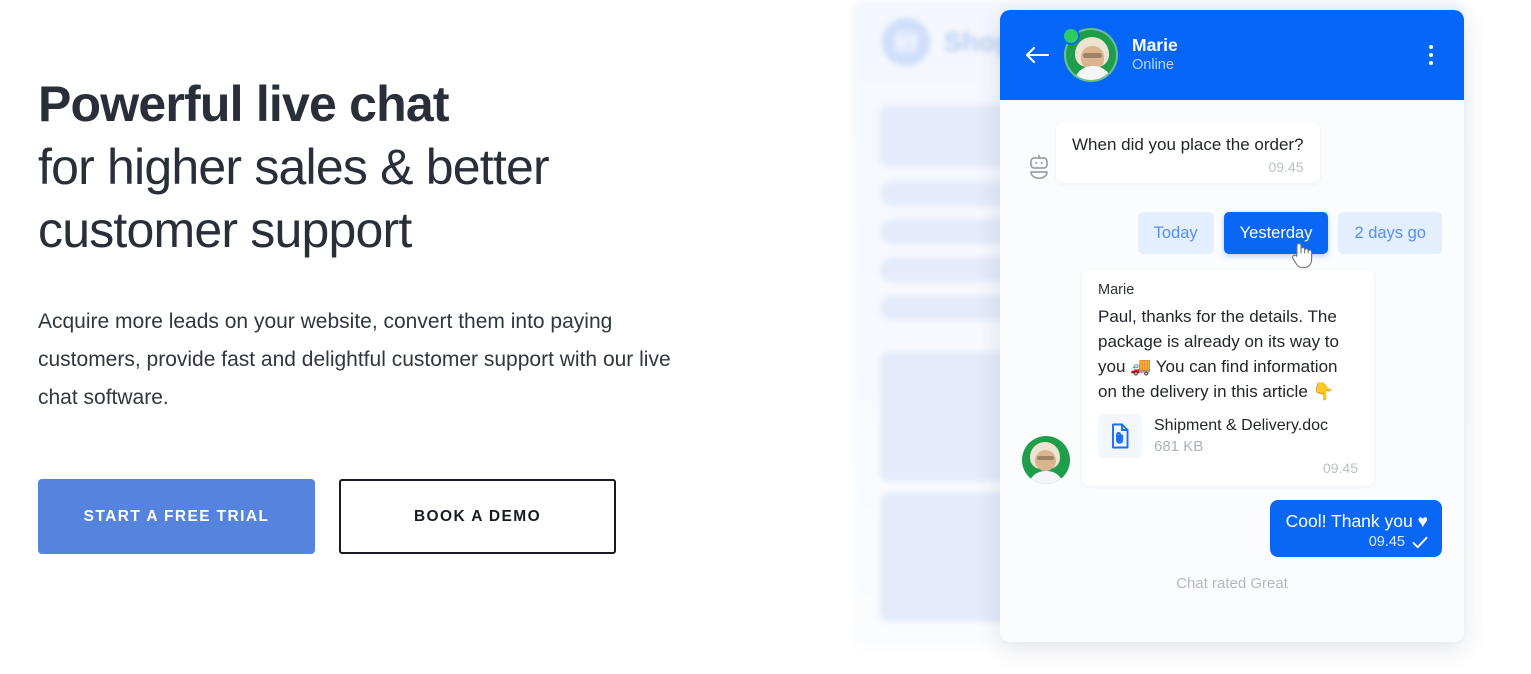 This screenshot has height=674, width=1531. Describe the element at coordinates (1090, 54) in the screenshot. I see `avatar` at that location.